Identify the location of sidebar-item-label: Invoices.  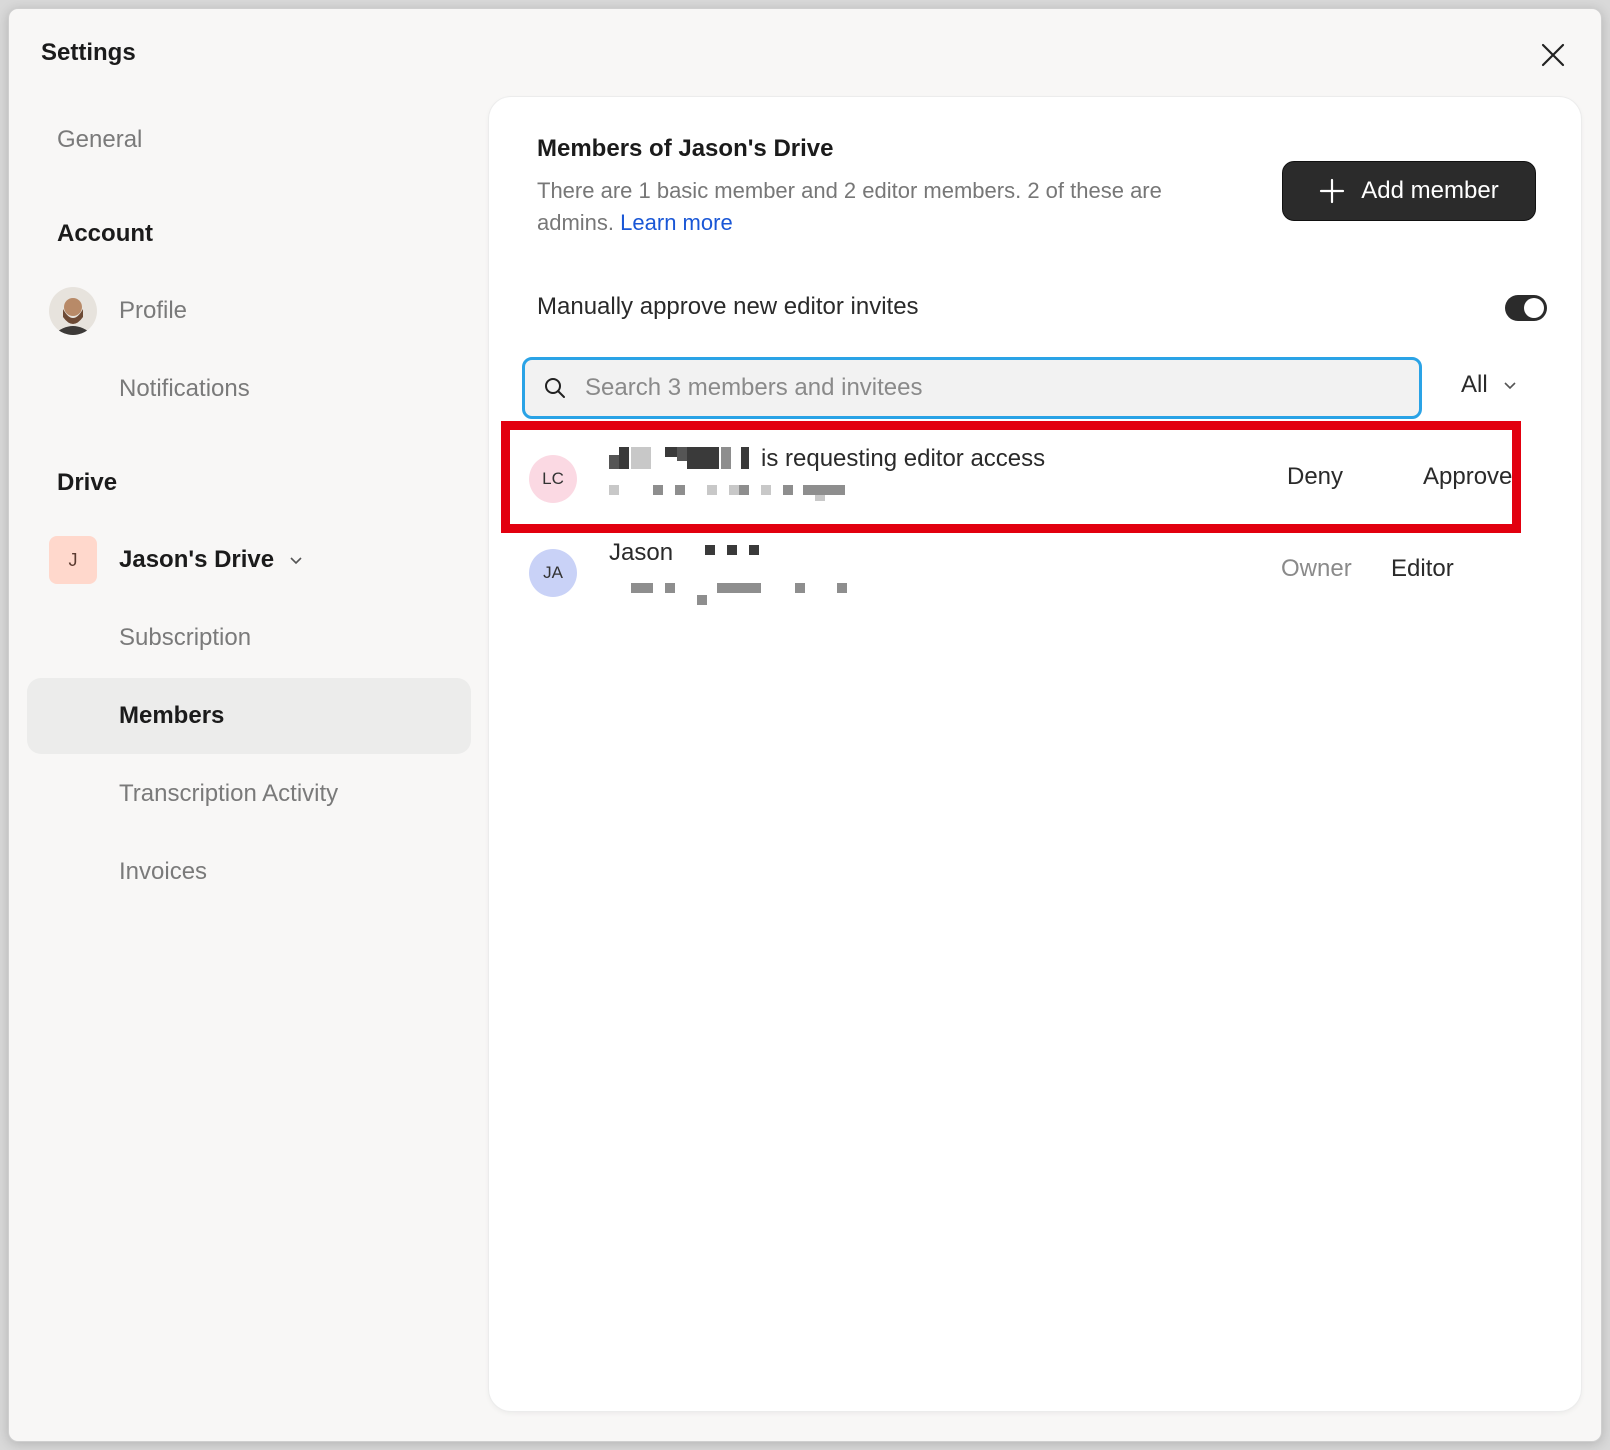
(163, 871).